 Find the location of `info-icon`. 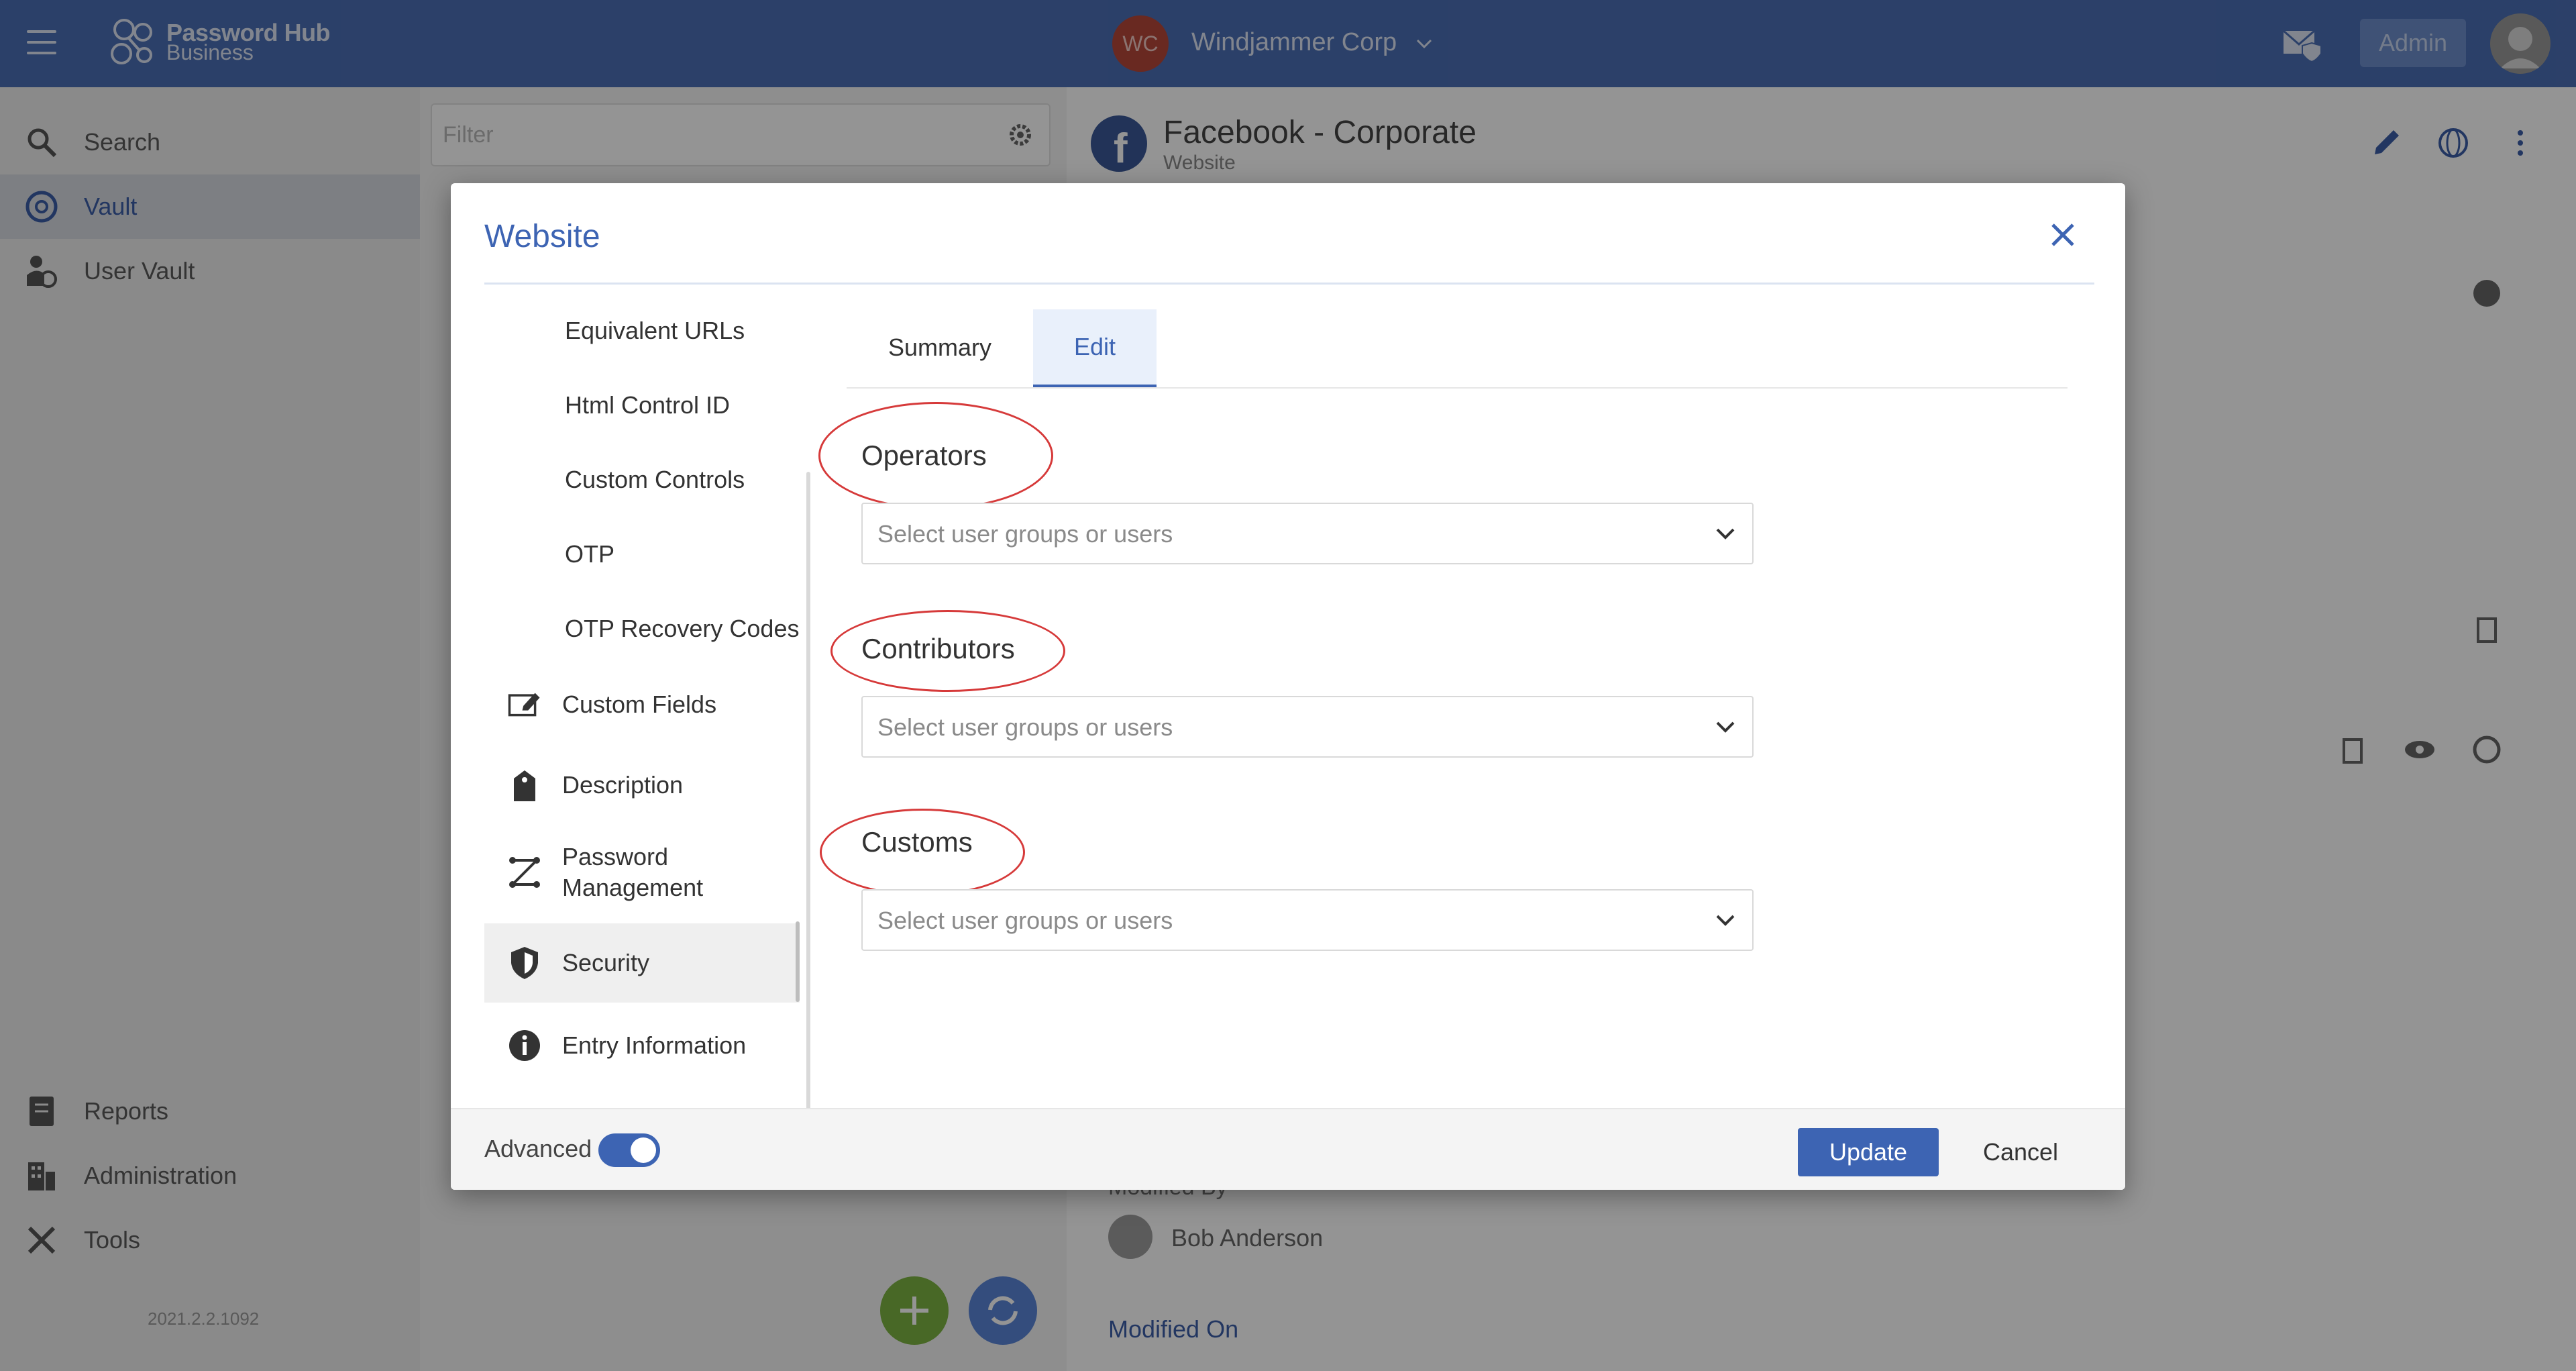

info-icon is located at coordinates (524, 1045).